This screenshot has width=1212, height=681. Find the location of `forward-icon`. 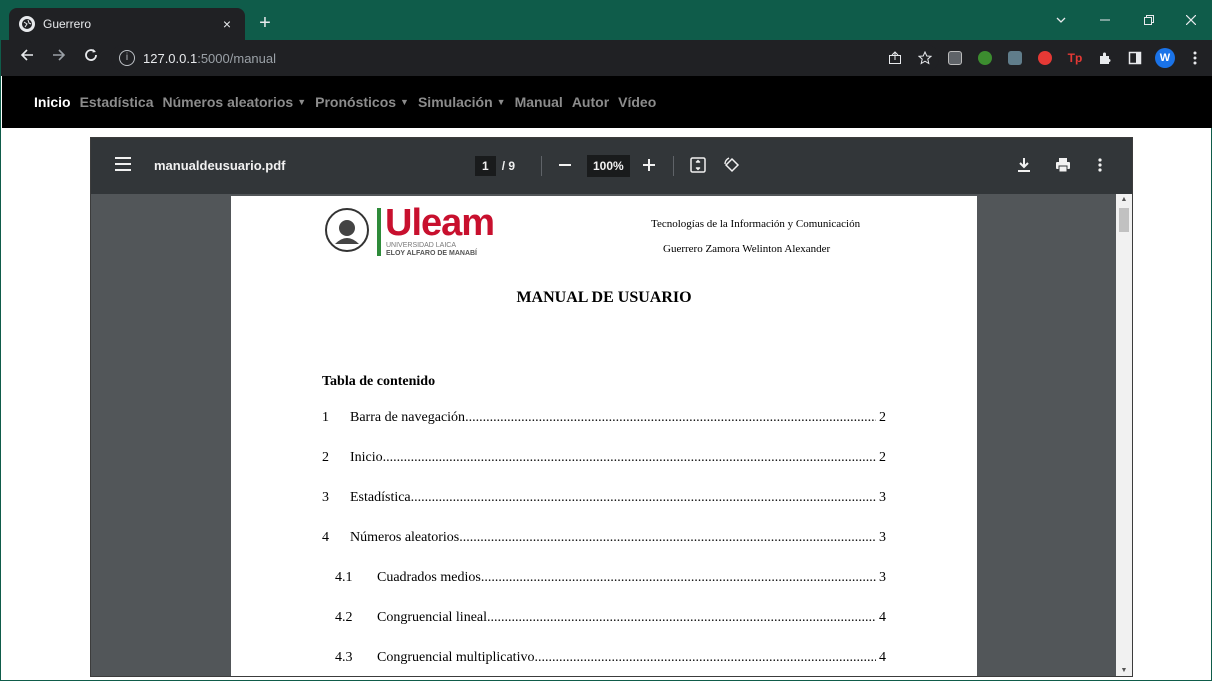

forward-icon is located at coordinates (59, 58).